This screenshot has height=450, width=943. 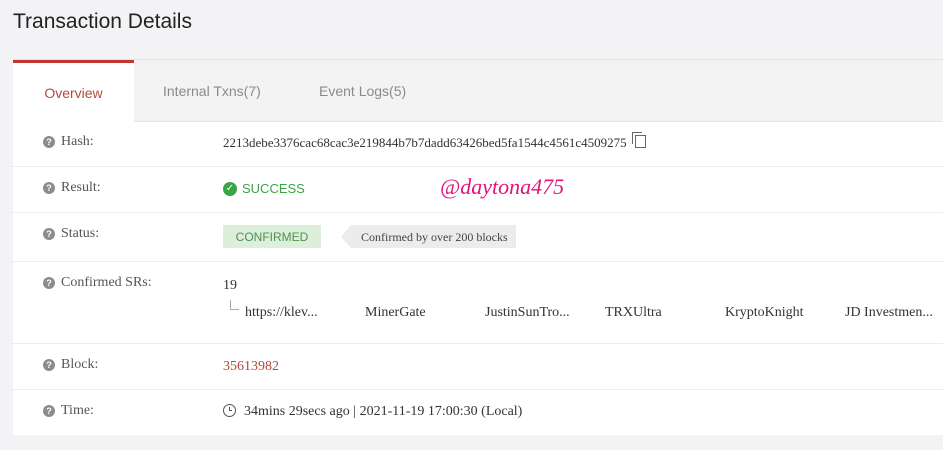 I want to click on result-value: ✓ SUCCESS, so click(x=264, y=188).